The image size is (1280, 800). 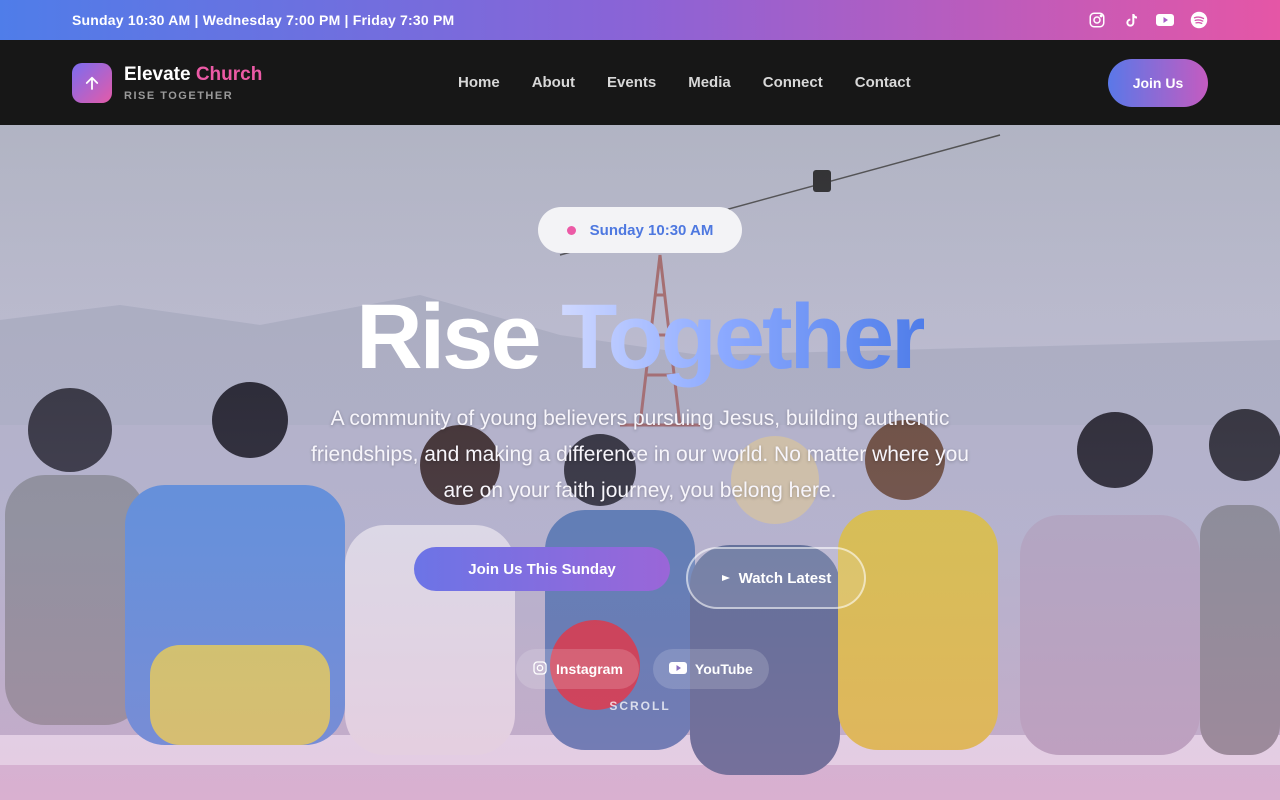 I want to click on hero-instagram-link: Instagram, so click(x=577, y=669).